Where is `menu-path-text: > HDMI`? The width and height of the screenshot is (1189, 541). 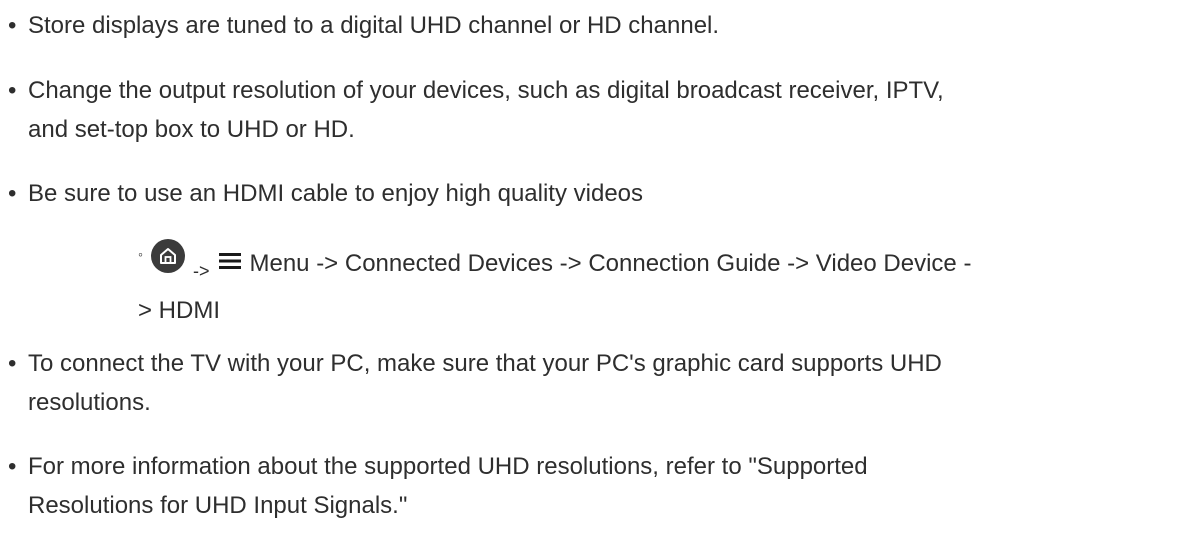 menu-path-text: > HDMI is located at coordinates (179, 310).